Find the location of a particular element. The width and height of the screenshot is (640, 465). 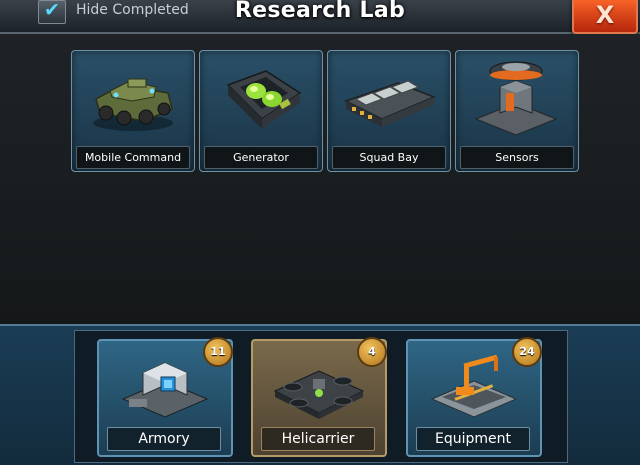

research-item-label: Generator is located at coordinates (261, 157).